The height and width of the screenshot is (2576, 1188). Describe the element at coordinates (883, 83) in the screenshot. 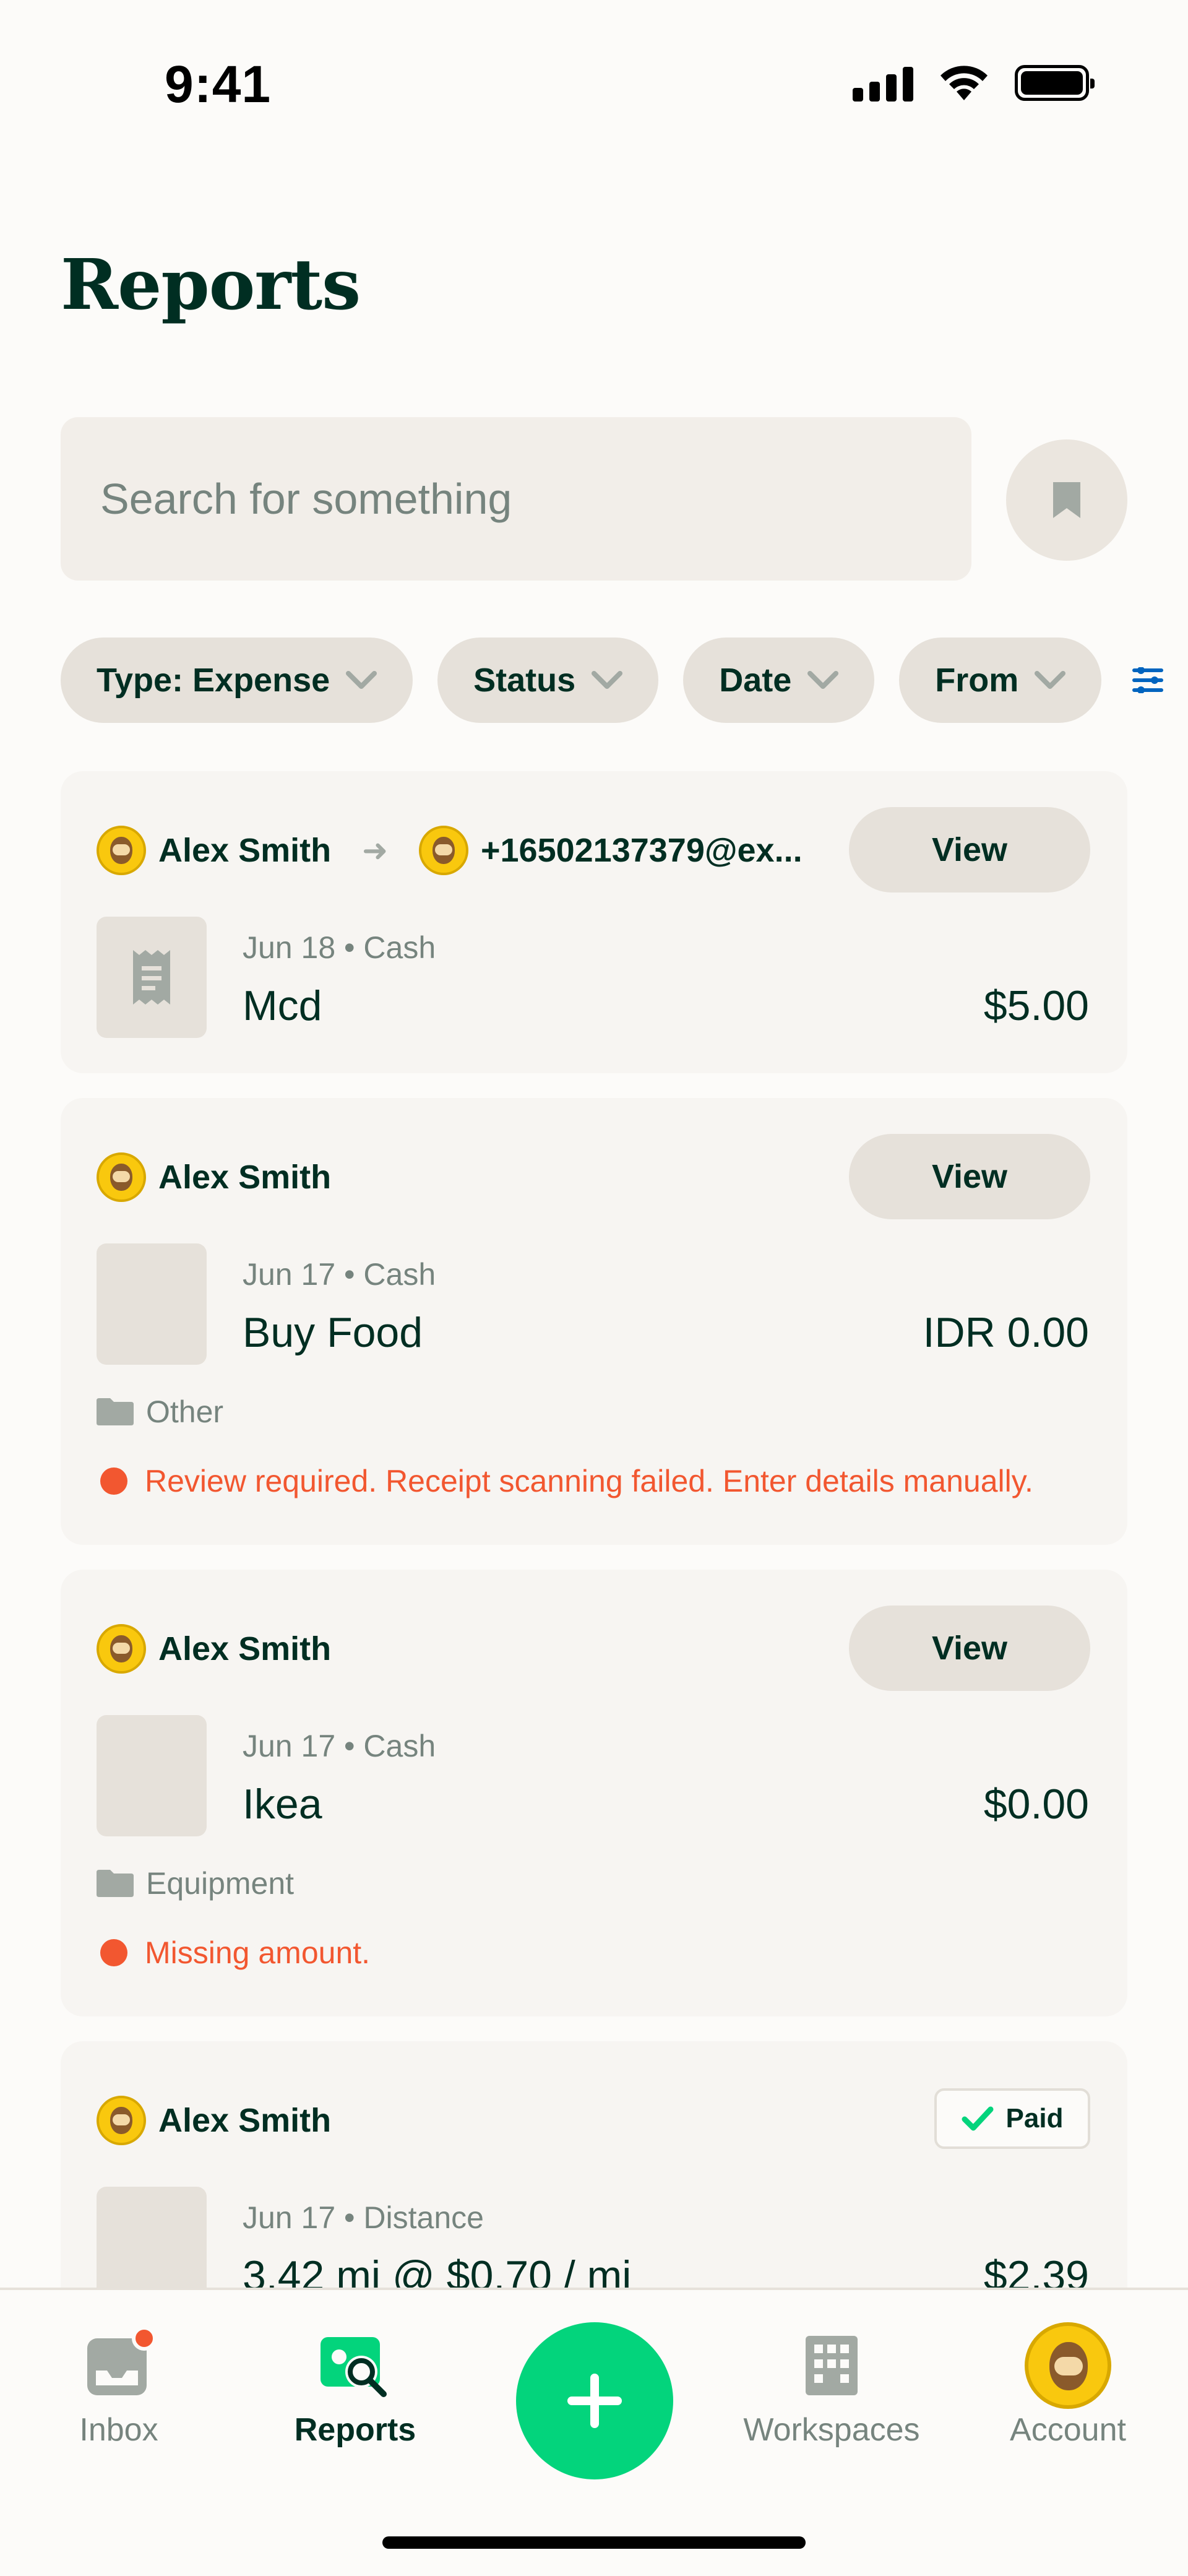

I see `signal-icon` at that location.